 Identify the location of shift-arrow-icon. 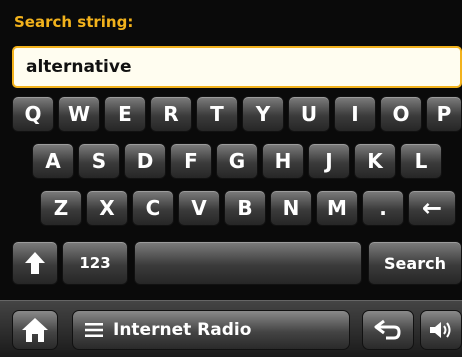
(35, 263).